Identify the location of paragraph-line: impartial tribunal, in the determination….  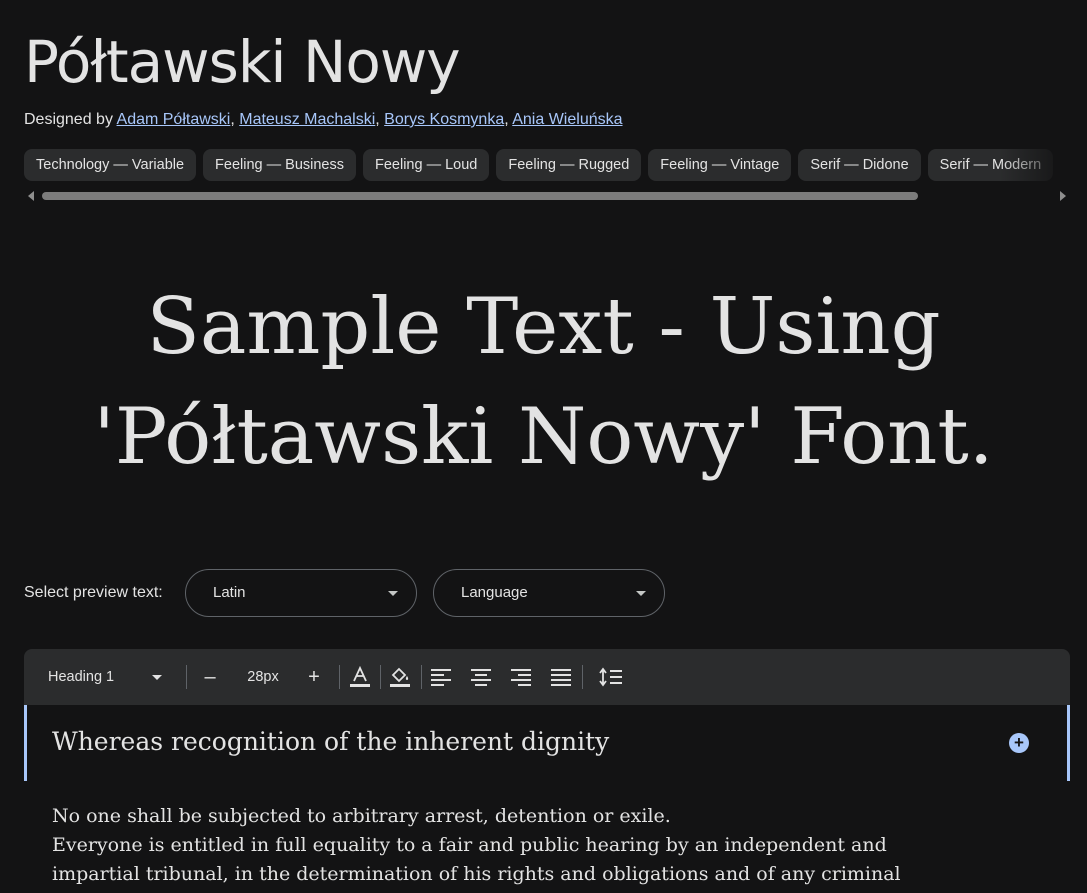
(476, 874).